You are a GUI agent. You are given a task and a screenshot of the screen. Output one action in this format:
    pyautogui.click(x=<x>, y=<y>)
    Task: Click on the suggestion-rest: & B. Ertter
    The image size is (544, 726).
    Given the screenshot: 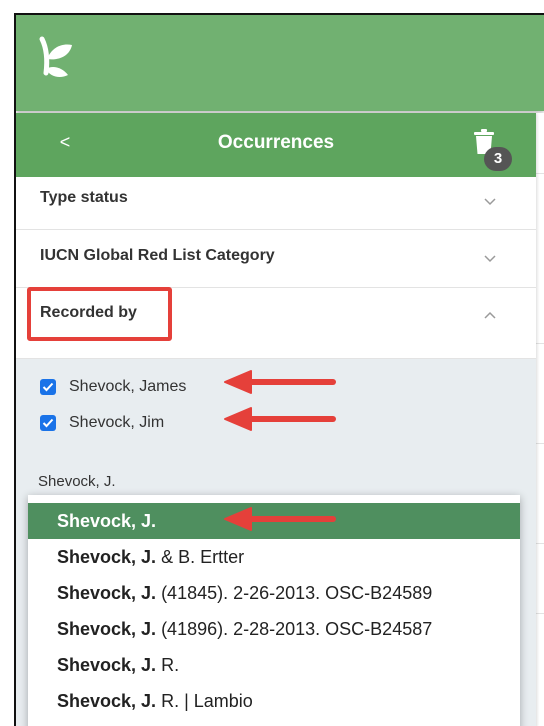 What is the action you would take?
    pyautogui.click(x=200, y=557)
    